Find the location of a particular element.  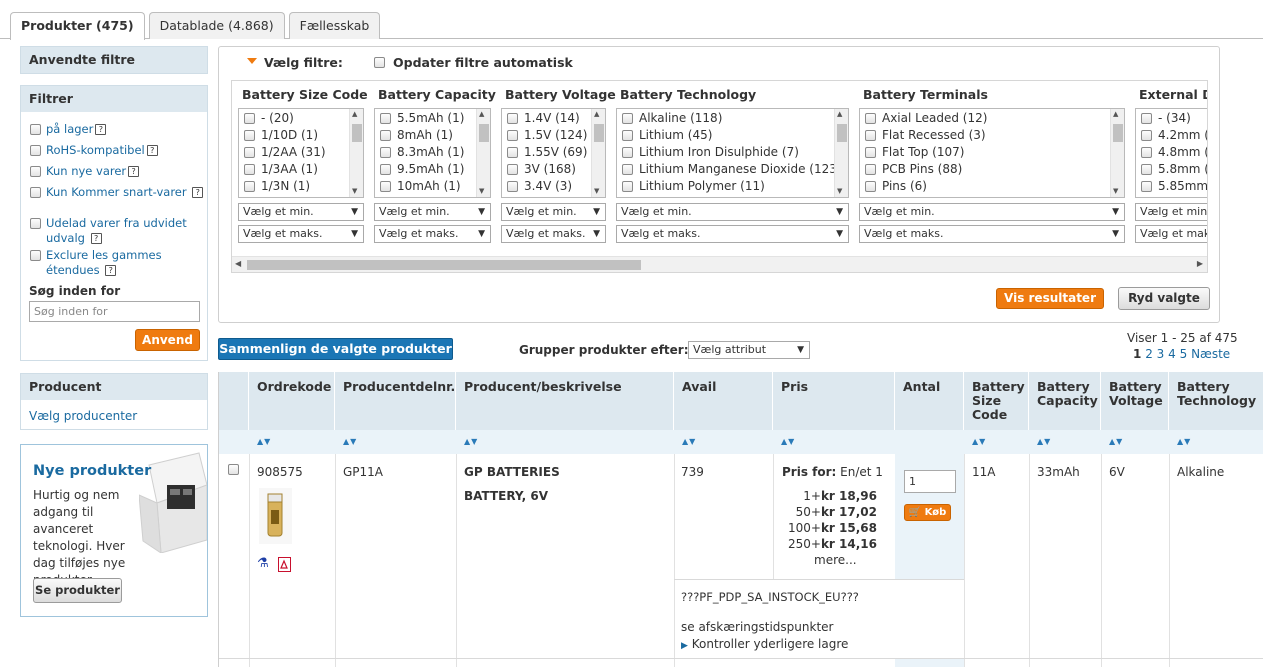

group-by-label: Grupper produkter efter: is located at coordinates (604, 350).